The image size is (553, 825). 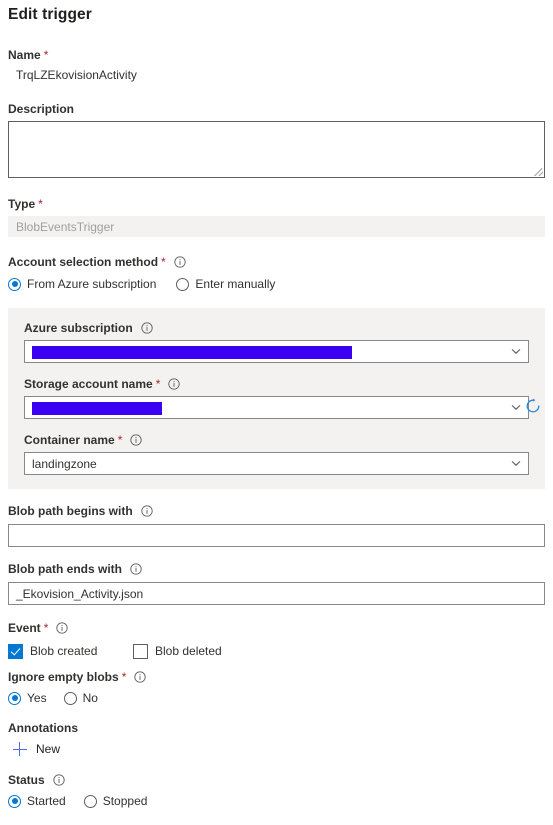 I want to click on status-options: Started Stopped, so click(x=276, y=801).